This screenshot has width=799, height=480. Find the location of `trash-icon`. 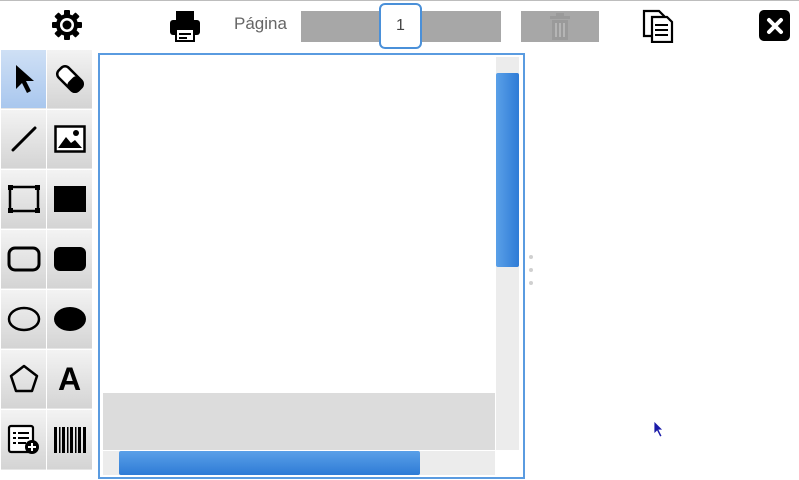

trash-icon is located at coordinates (560, 26).